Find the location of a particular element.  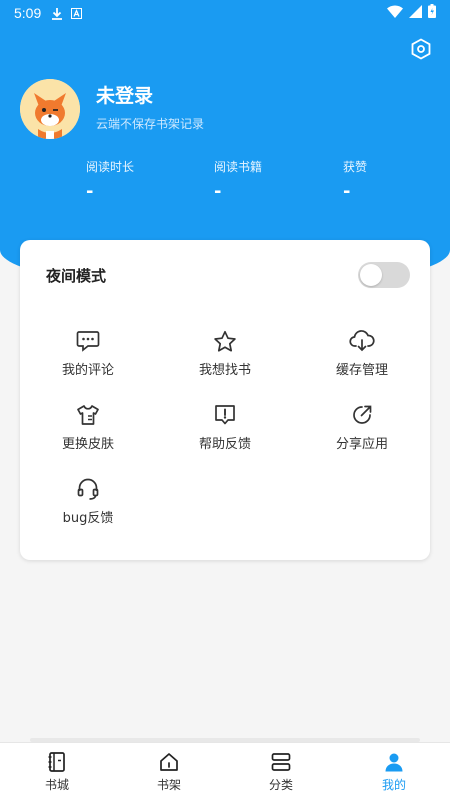

menu-help-feedback: 帮助反馈 is located at coordinates (225, 430).